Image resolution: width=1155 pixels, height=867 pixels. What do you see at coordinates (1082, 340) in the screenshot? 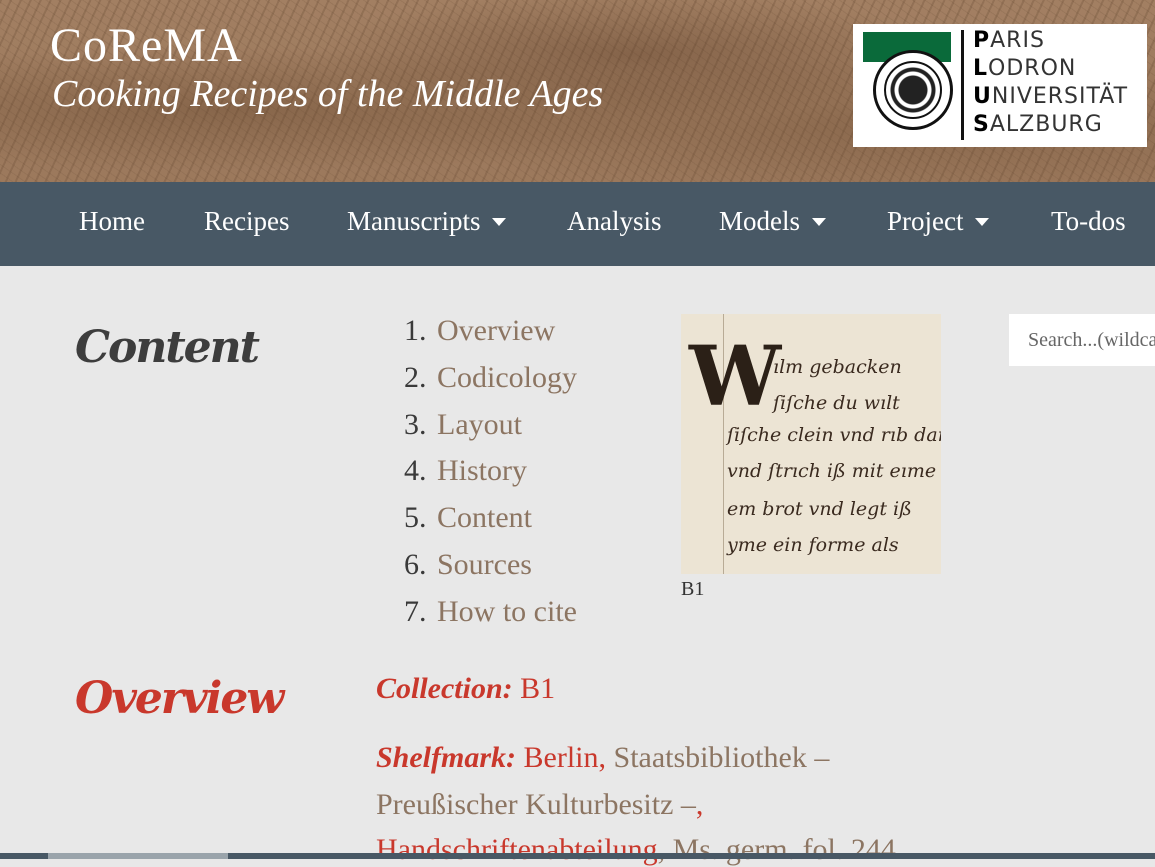
I see `search-input` at bounding box center [1082, 340].